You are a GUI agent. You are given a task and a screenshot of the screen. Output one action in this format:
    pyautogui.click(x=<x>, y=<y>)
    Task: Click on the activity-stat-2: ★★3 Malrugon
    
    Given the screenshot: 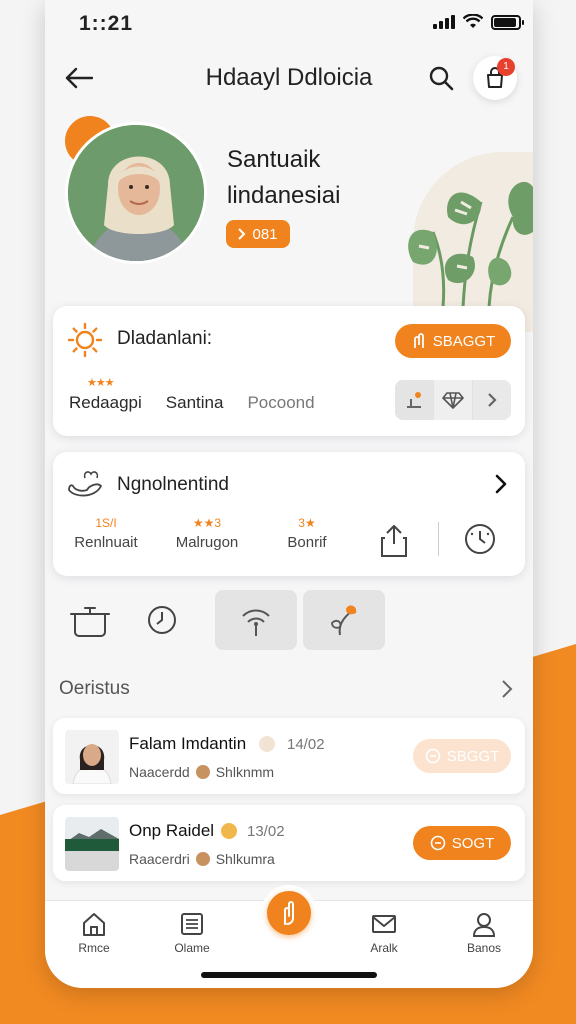 What is the action you would take?
    pyautogui.click(x=207, y=533)
    